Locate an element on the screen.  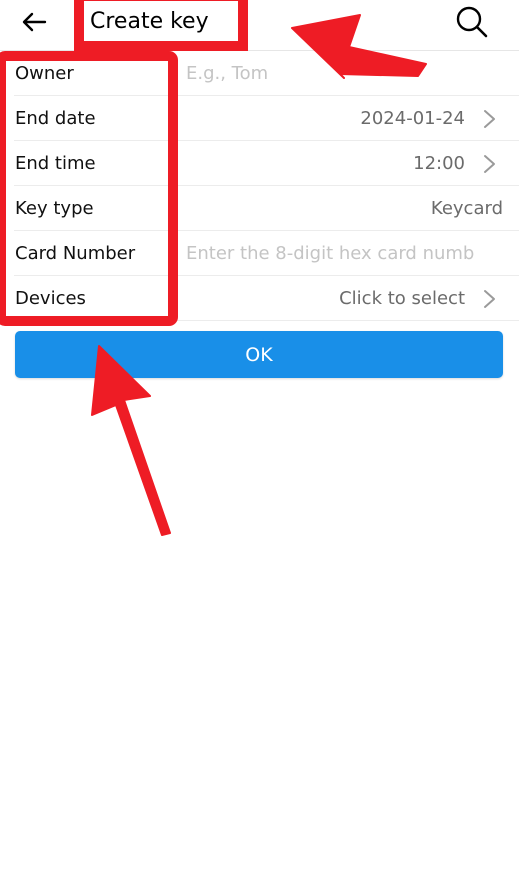
card-number-input is located at coordinates (343, 253).